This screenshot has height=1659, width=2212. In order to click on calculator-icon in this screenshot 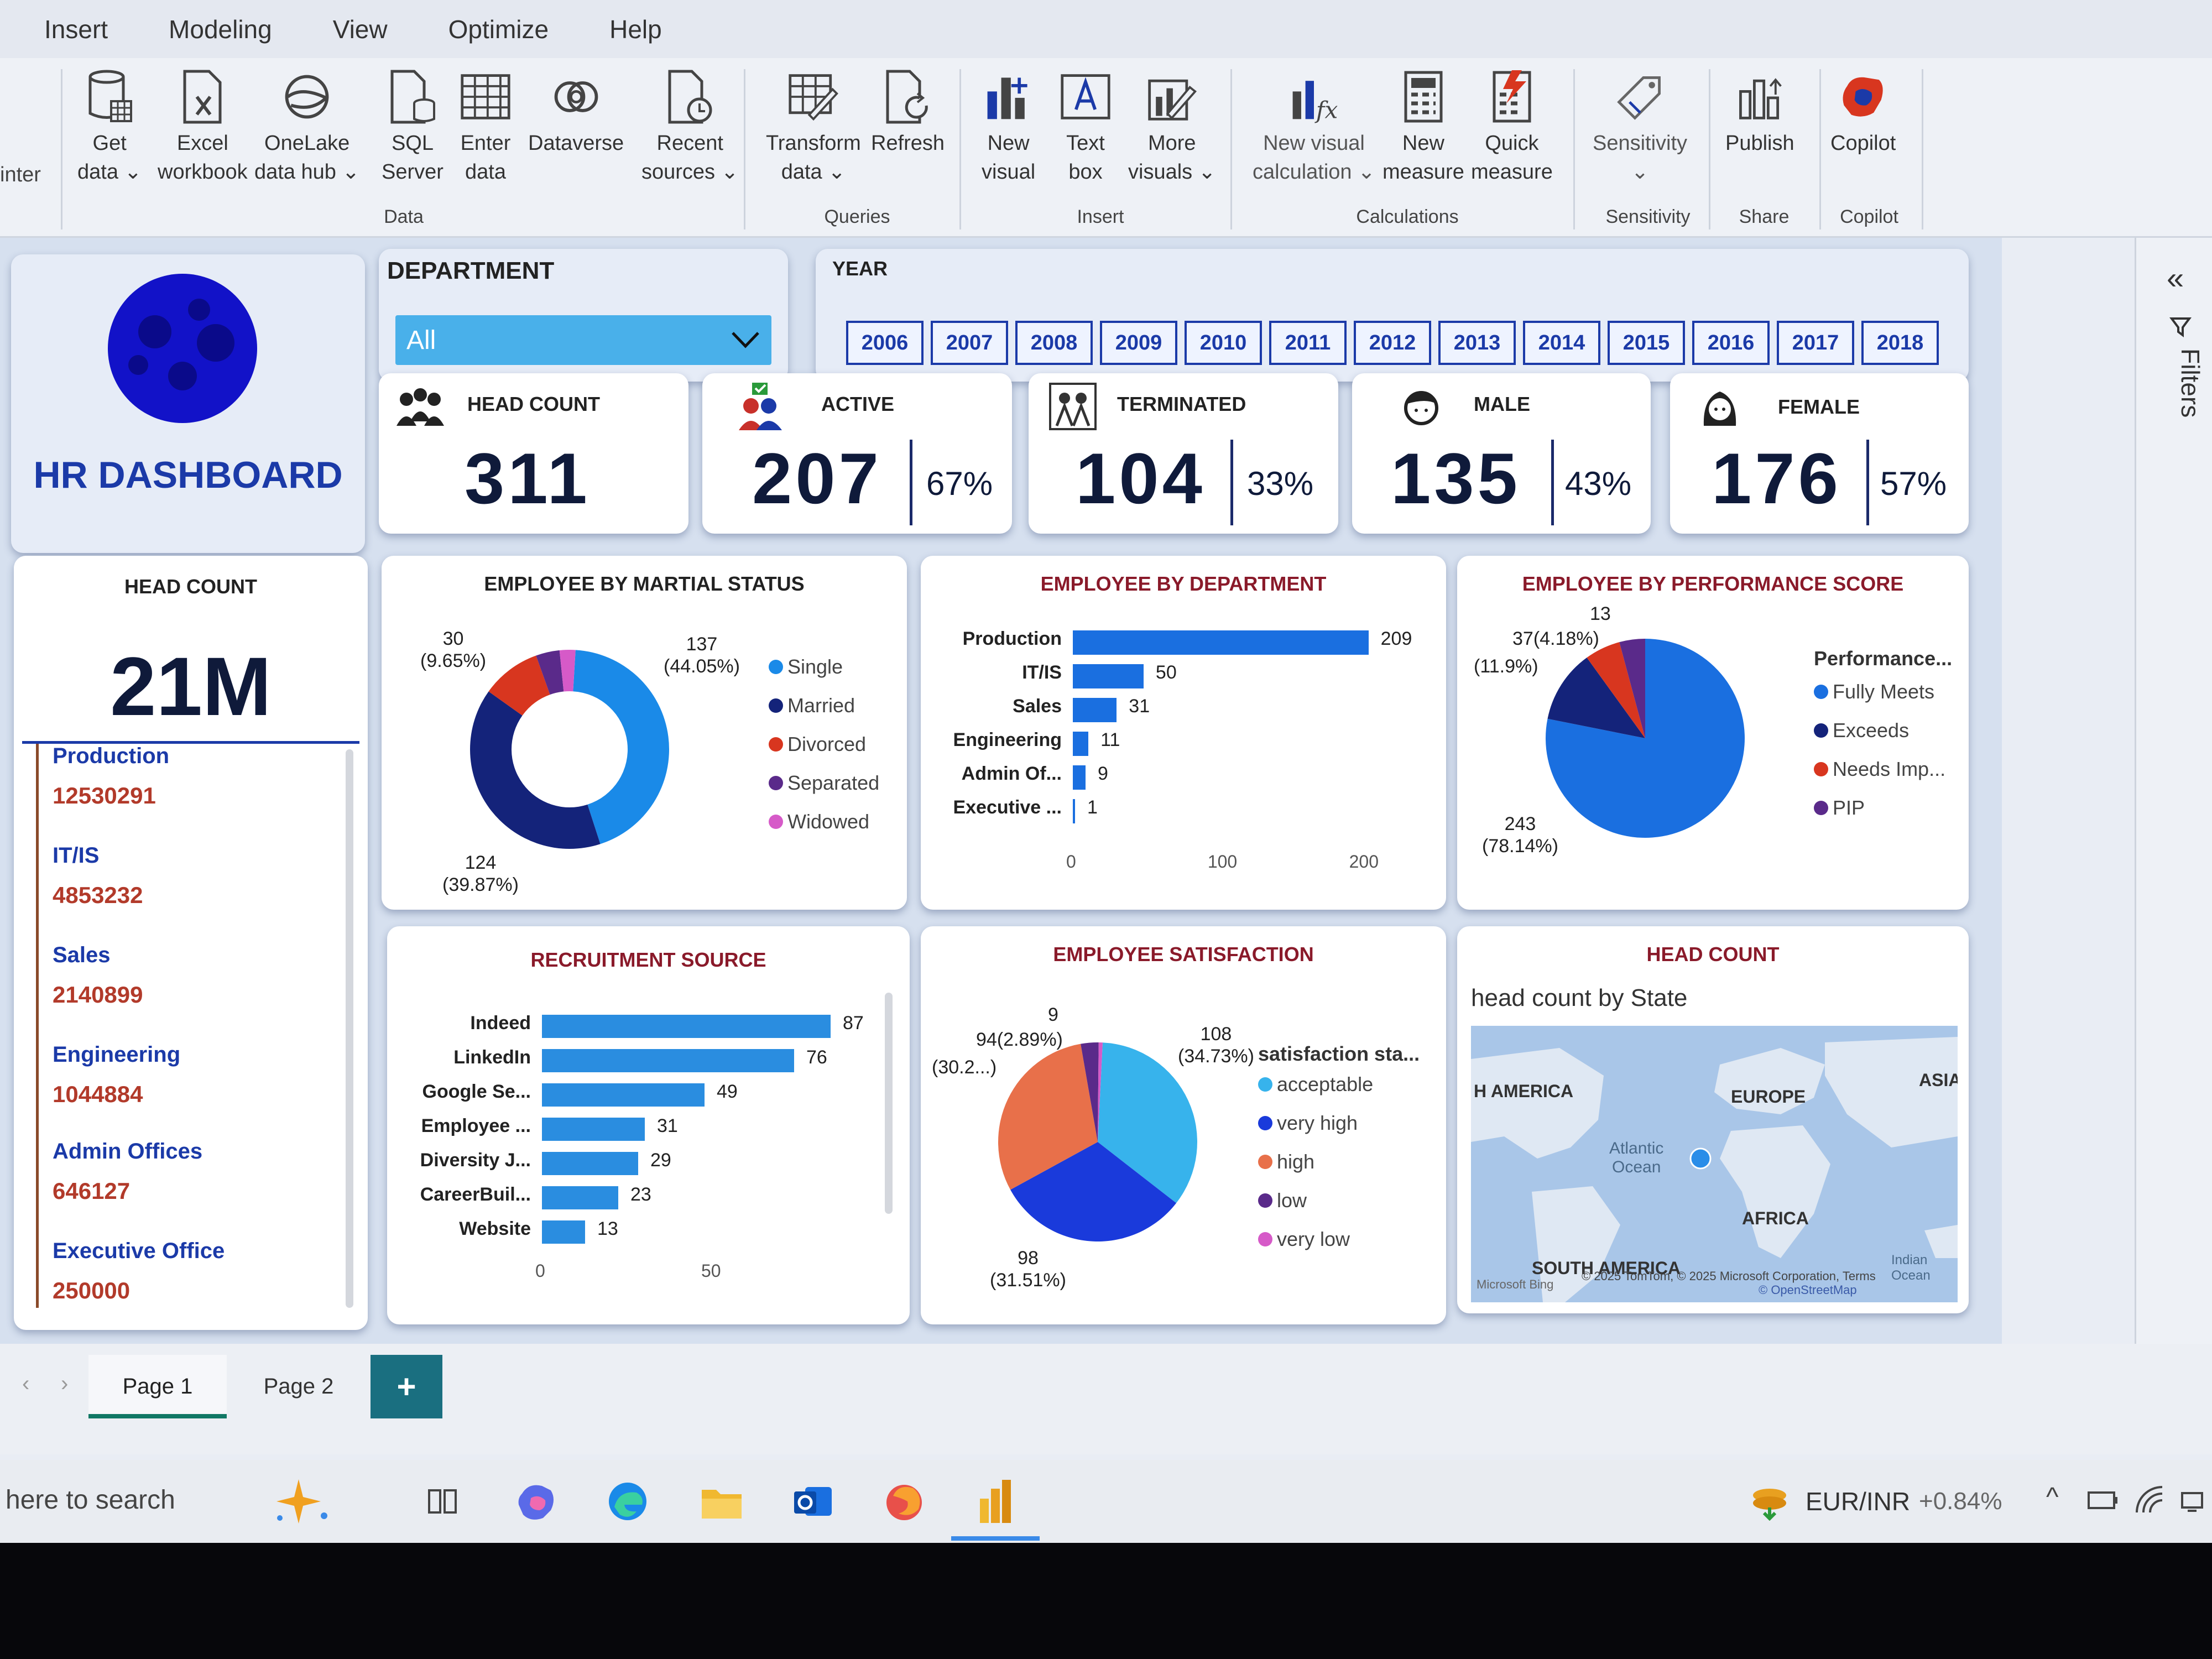, I will do `click(1424, 96)`.